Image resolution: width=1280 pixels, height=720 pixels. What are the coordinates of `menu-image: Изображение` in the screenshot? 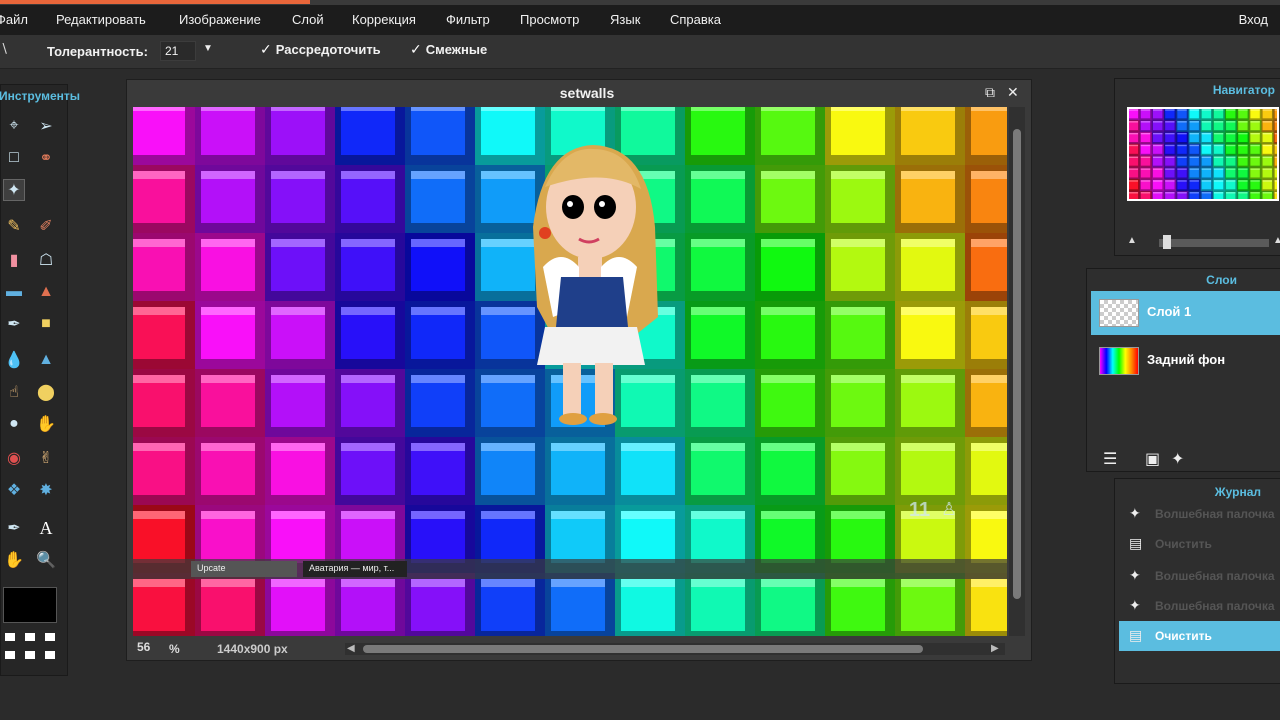 It's located at (220, 19).